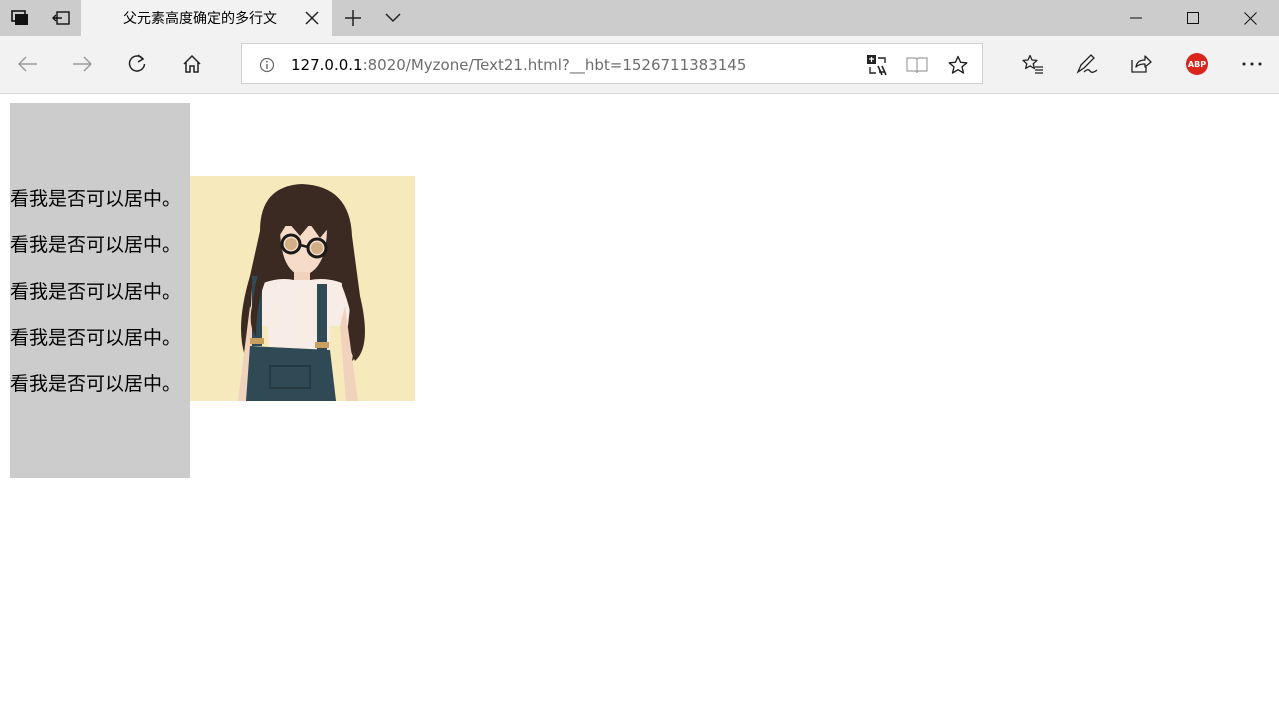 This screenshot has height=722, width=1279. I want to click on new-tab-button, so click(353, 18).